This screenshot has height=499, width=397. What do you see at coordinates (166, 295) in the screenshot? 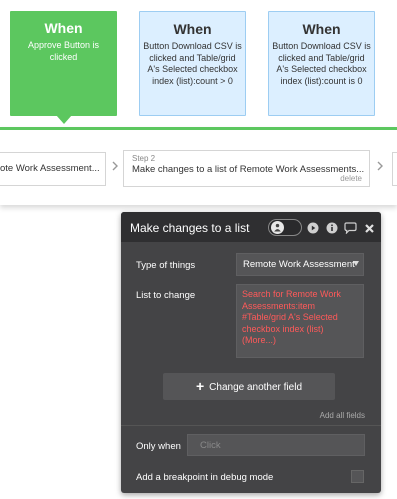
I see `list-to-change-label: List to change` at bounding box center [166, 295].